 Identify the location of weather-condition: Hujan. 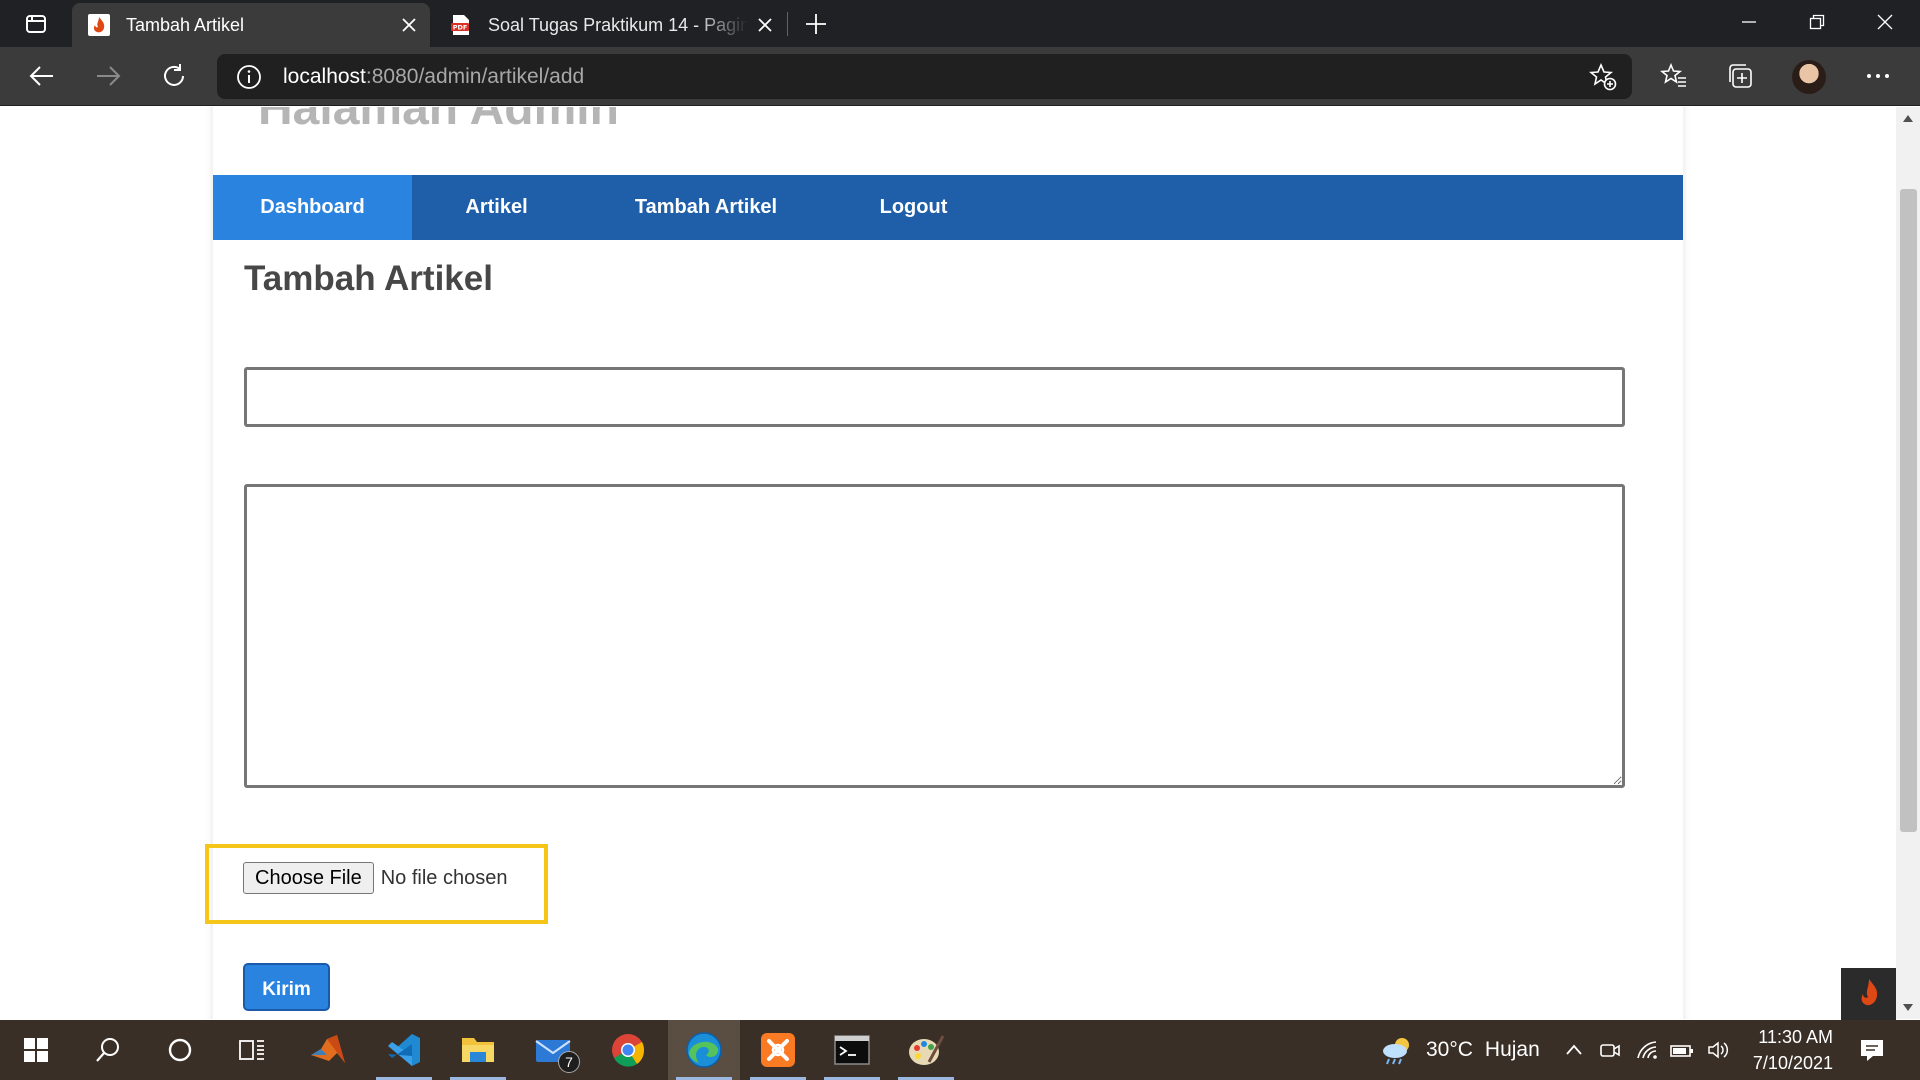
(1512, 1049).